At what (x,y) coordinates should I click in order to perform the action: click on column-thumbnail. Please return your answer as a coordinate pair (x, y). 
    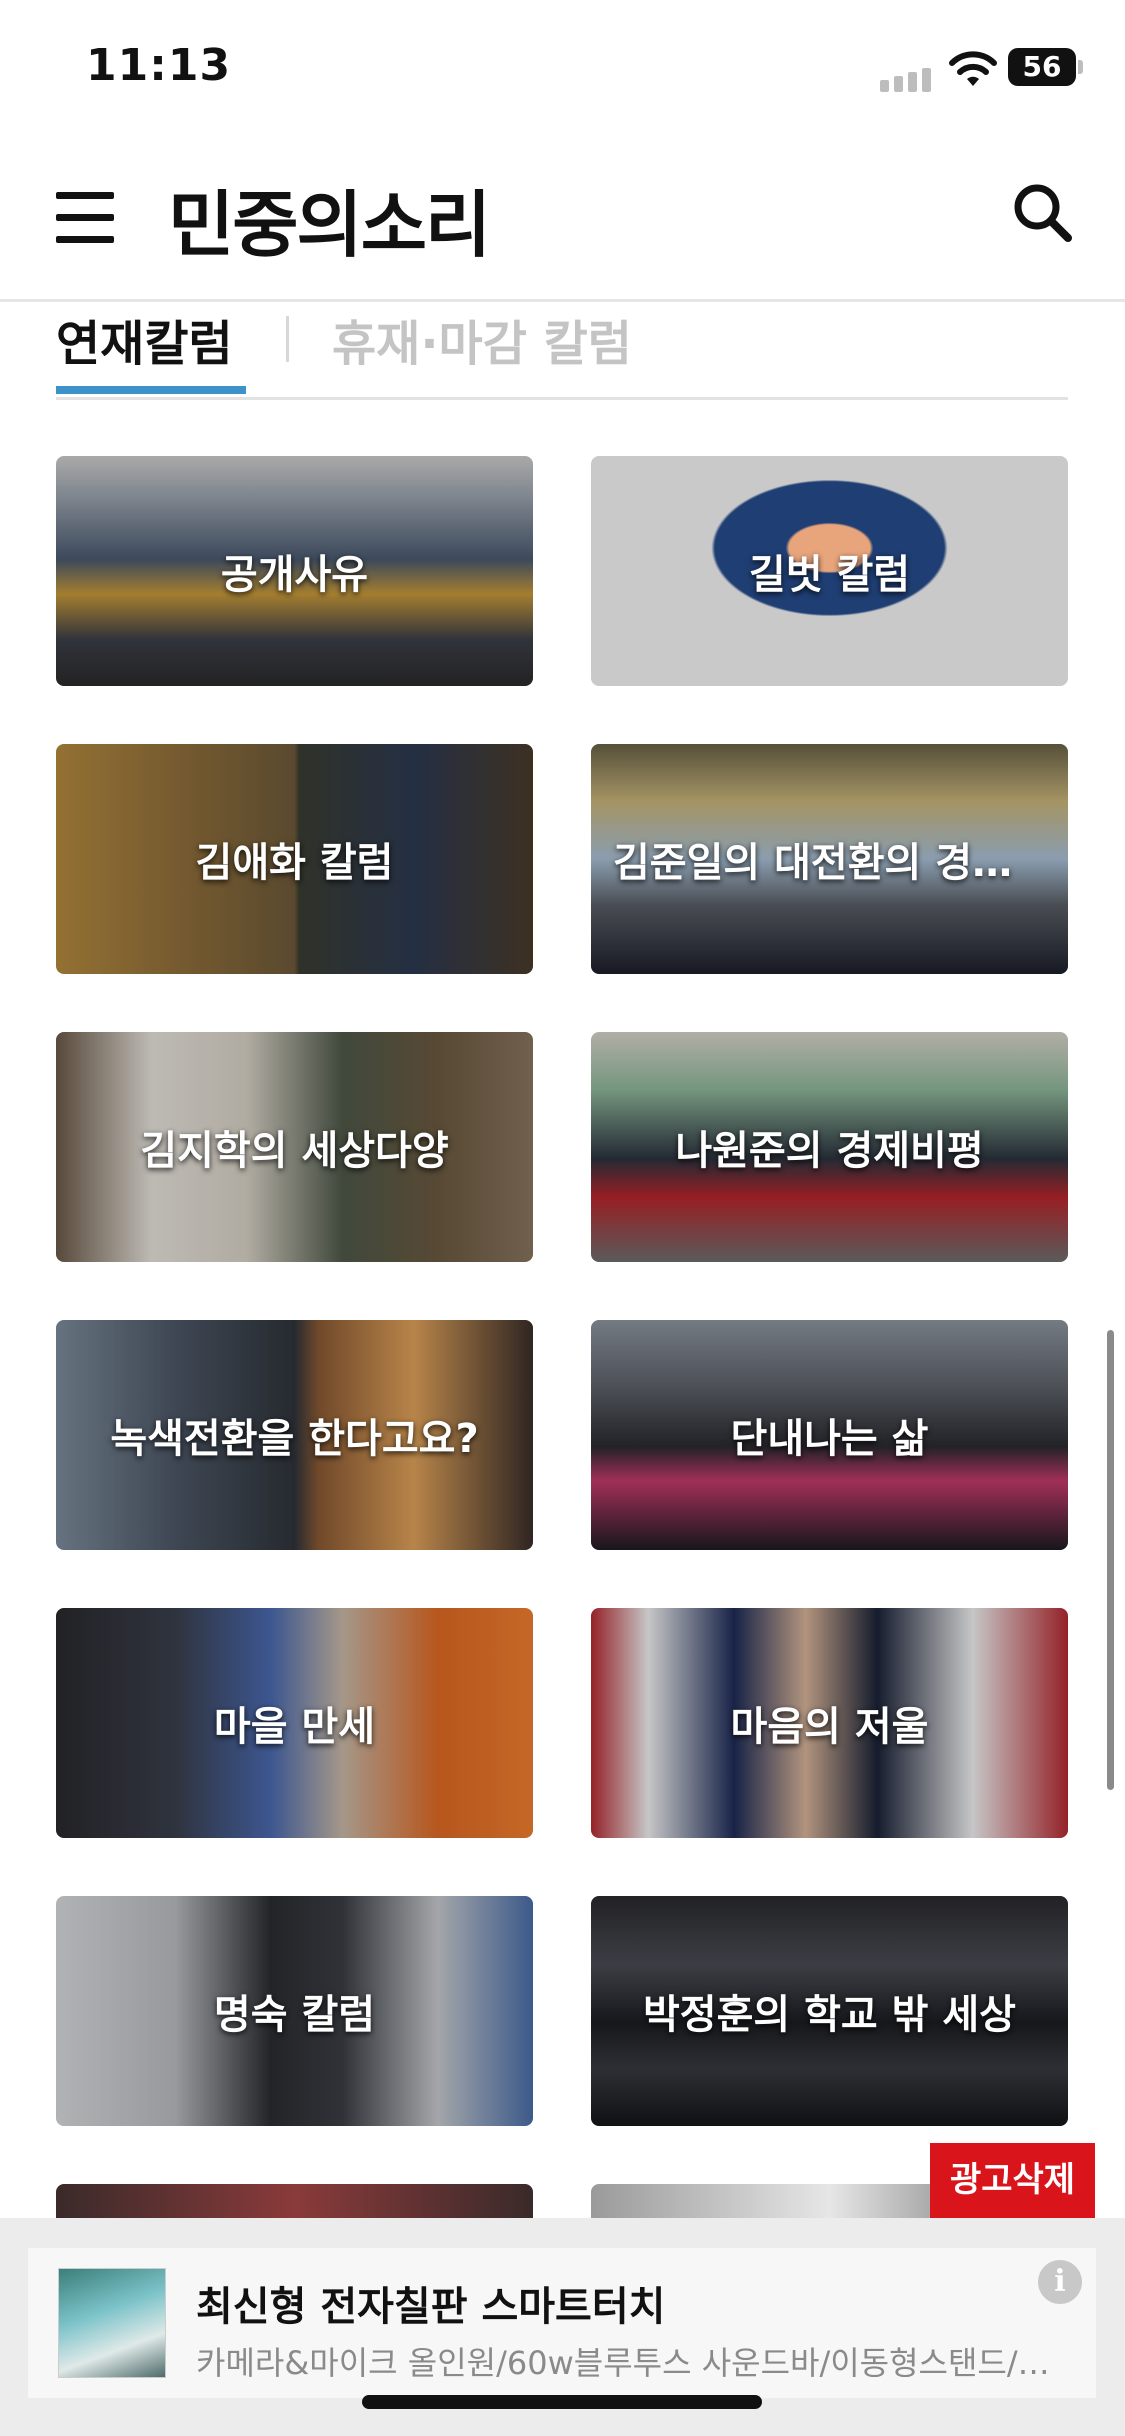
    Looking at the image, I should click on (294, 2201).